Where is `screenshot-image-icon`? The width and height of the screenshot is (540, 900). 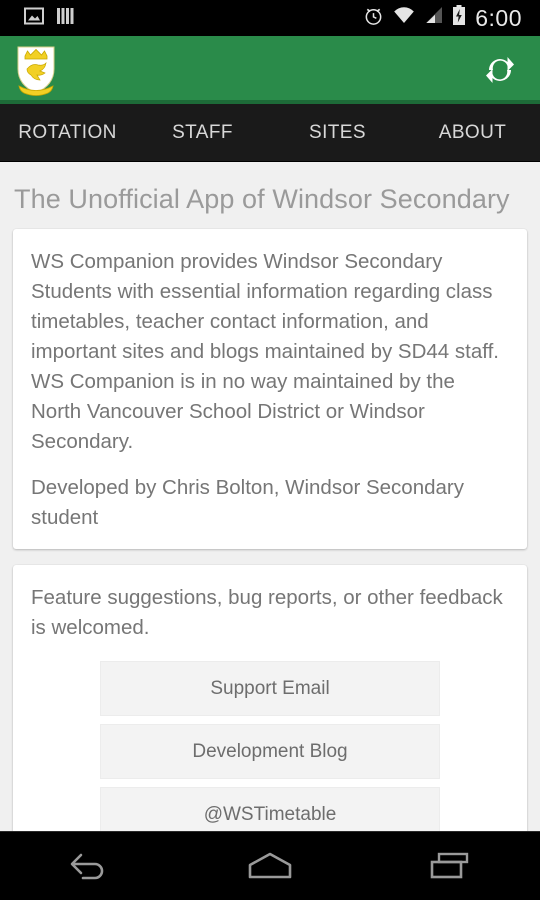
screenshot-image-icon is located at coordinates (34, 18).